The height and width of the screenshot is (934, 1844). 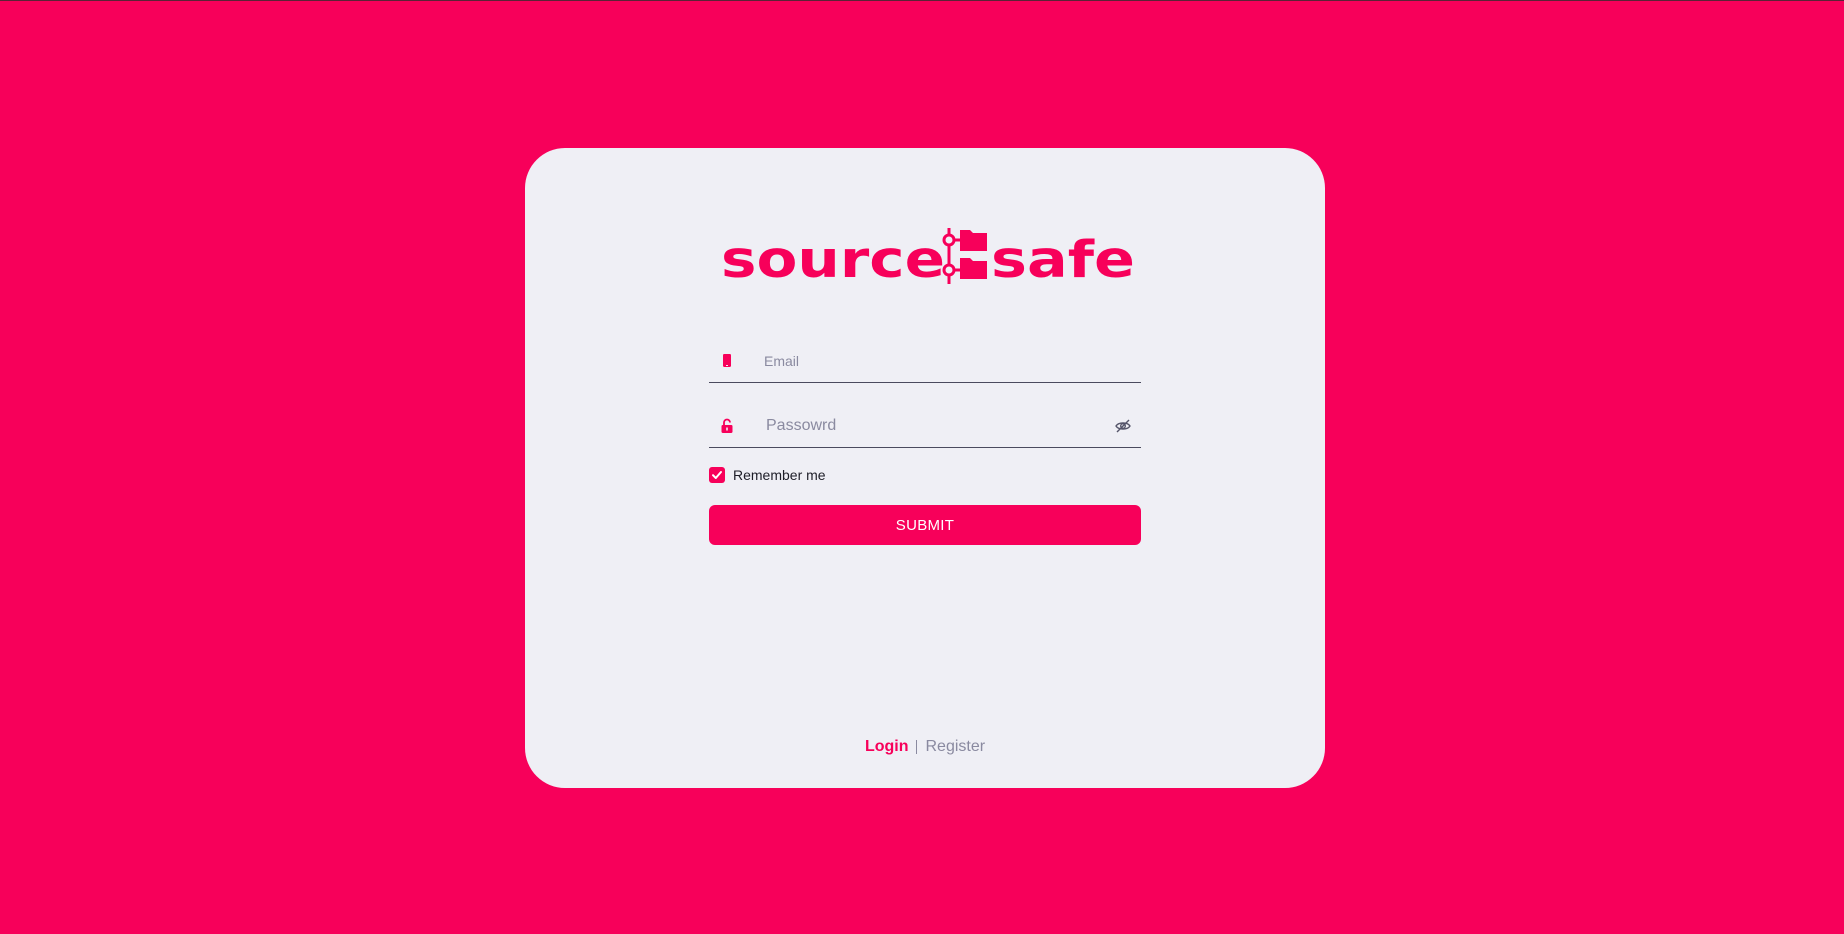 I want to click on logo-text-source: source, so click(x=833, y=258).